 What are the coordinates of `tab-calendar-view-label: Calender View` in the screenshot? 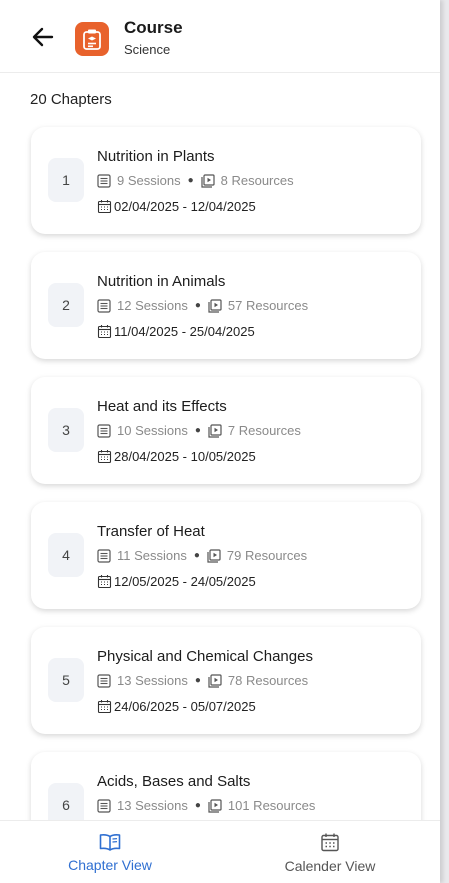 It's located at (330, 865).